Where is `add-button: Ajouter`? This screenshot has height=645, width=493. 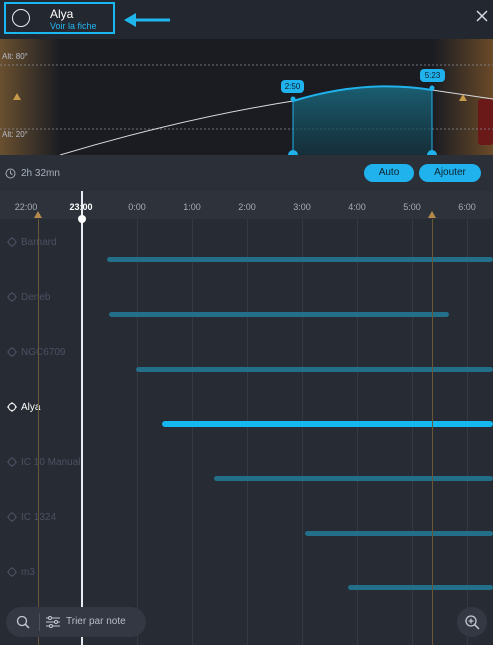
add-button: Ajouter is located at coordinates (450, 173).